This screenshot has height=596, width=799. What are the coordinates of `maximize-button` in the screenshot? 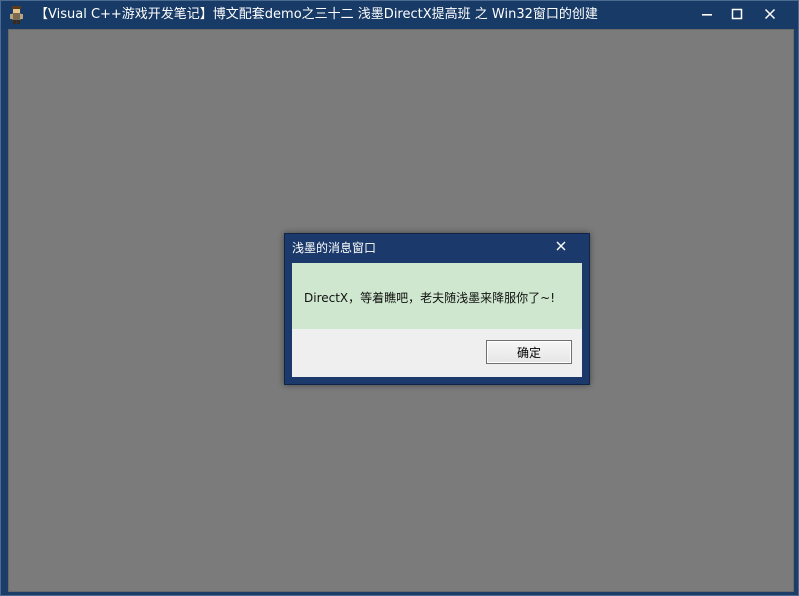 It's located at (737, 14).